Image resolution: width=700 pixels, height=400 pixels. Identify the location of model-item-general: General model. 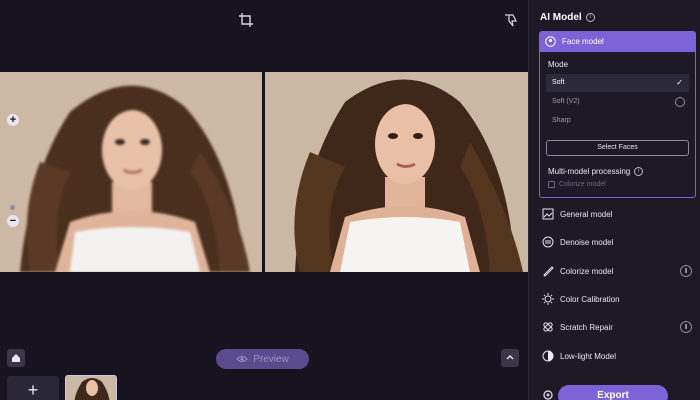
(617, 214).